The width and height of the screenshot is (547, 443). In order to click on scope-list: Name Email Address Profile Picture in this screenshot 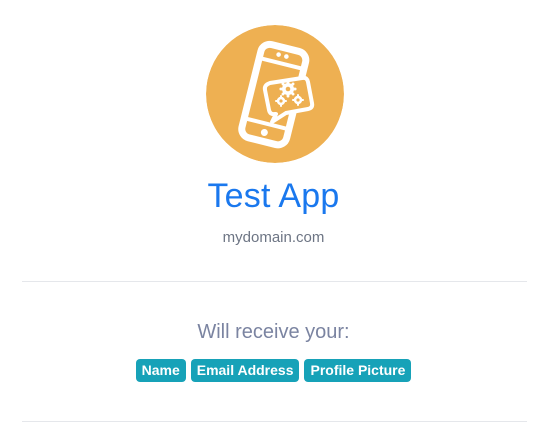, I will do `click(273, 370)`.